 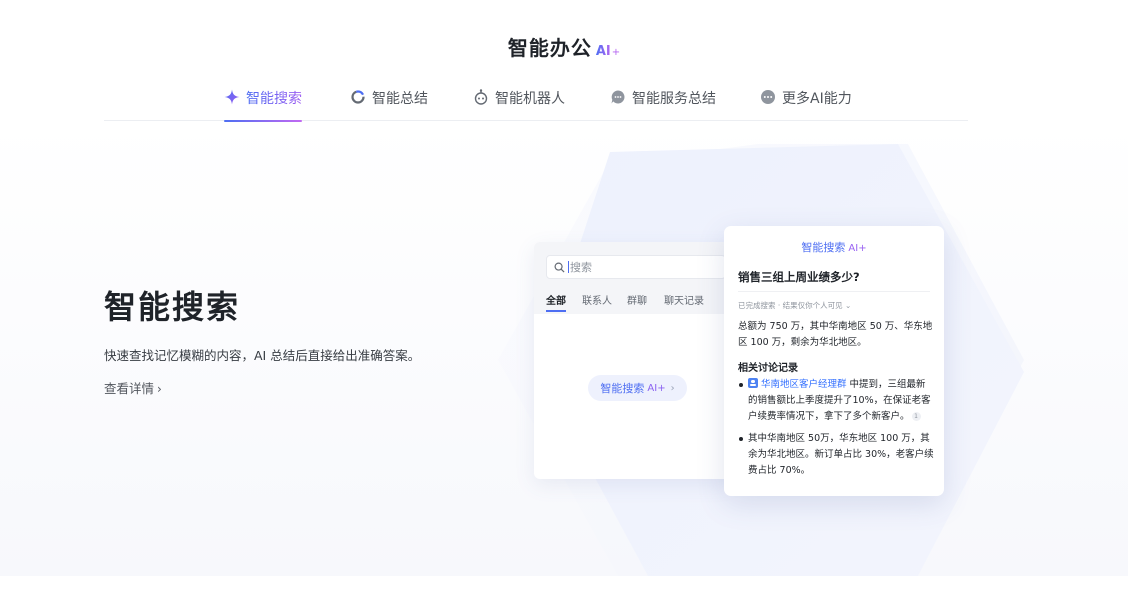 I want to click on section-heading: 智能办公 AI+, so click(x=564, y=46).